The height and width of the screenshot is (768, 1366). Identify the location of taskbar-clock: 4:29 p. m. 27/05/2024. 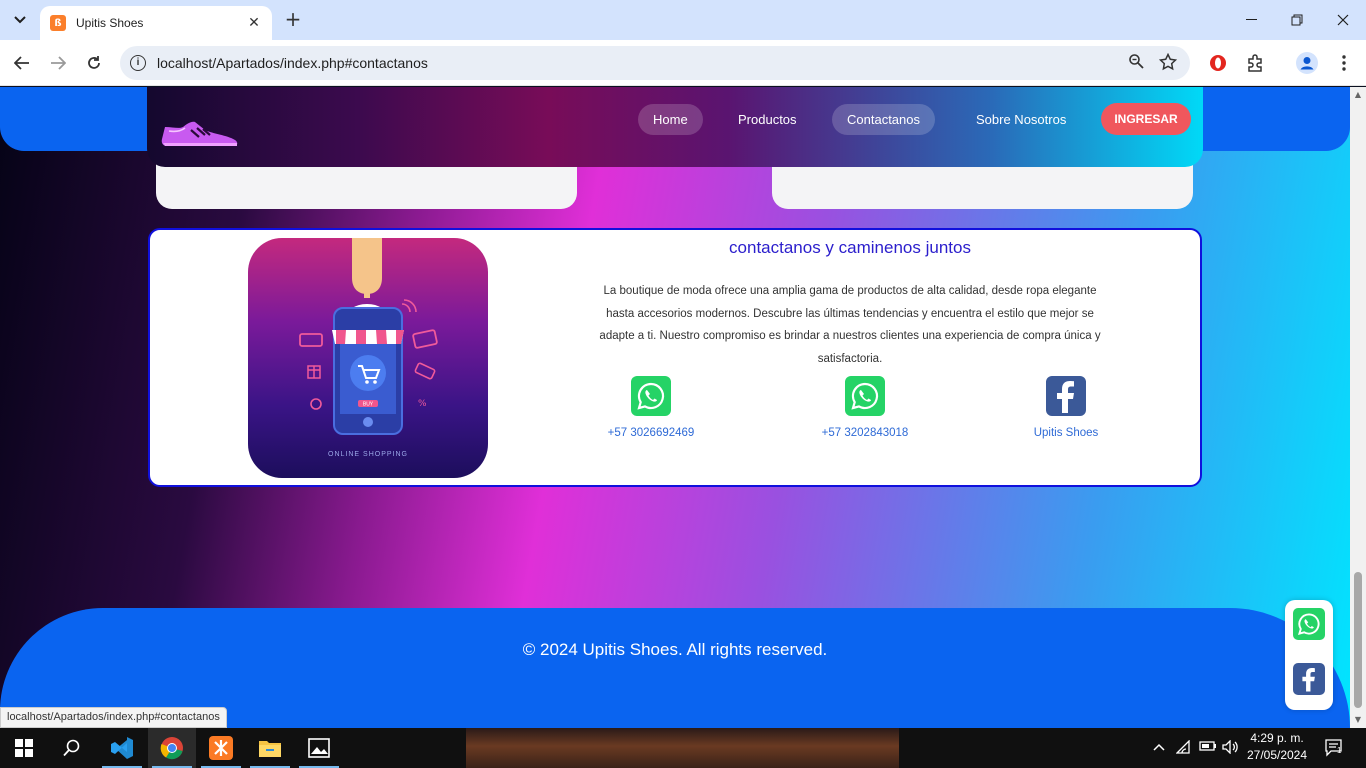
(1277, 747).